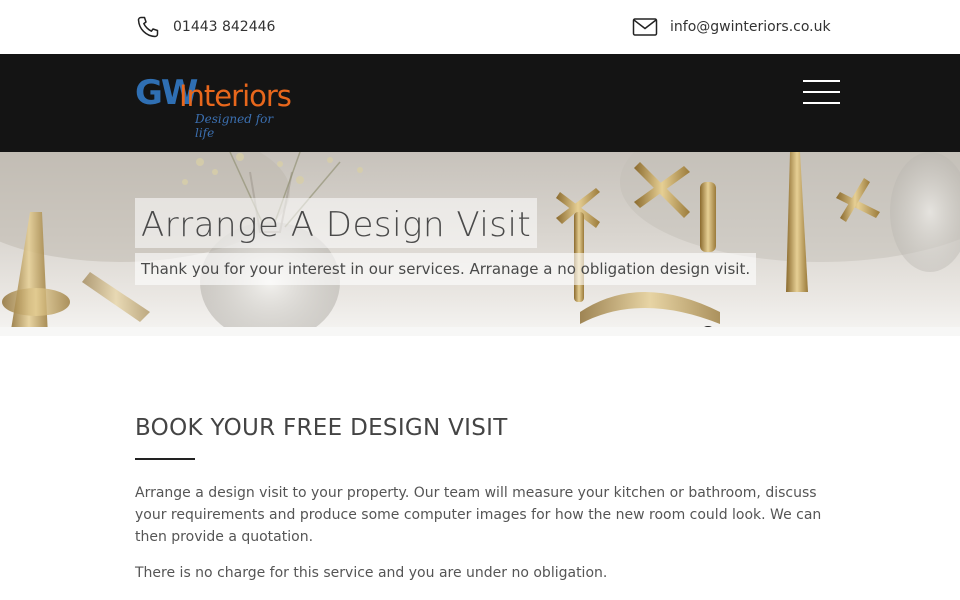  What do you see at coordinates (148, 27) in the screenshot?
I see `phone-icon` at bounding box center [148, 27].